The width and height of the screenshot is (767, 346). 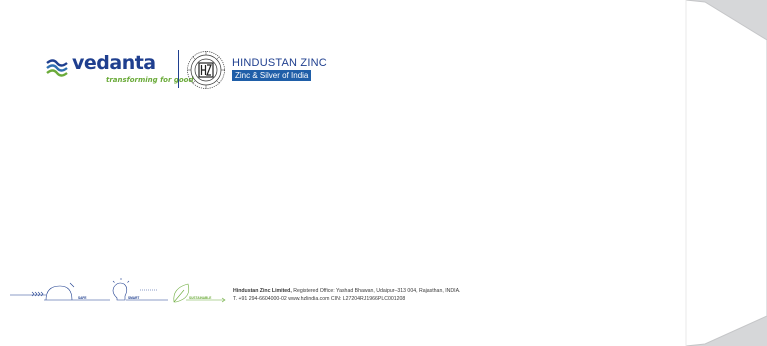 What do you see at coordinates (114, 63) in the screenshot?
I see `vedanta-name: vedanta` at bounding box center [114, 63].